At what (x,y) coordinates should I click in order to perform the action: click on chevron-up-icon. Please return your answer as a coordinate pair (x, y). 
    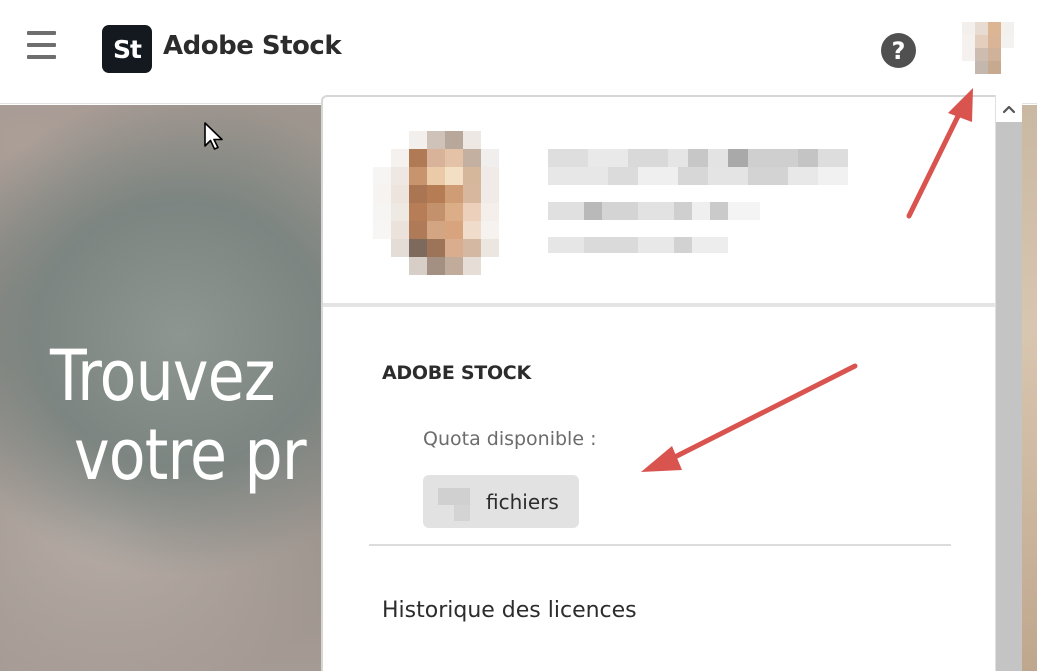
    Looking at the image, I should click on (1009, 109).